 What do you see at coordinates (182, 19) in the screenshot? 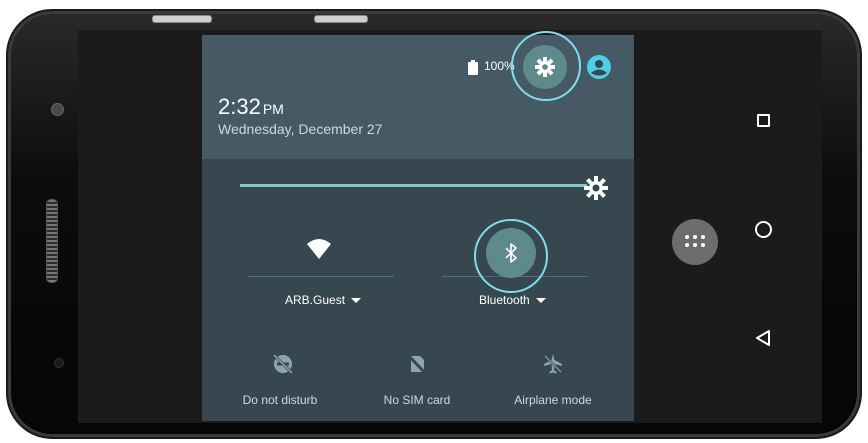
I see `volume-button` at bounding box center [182, 19].